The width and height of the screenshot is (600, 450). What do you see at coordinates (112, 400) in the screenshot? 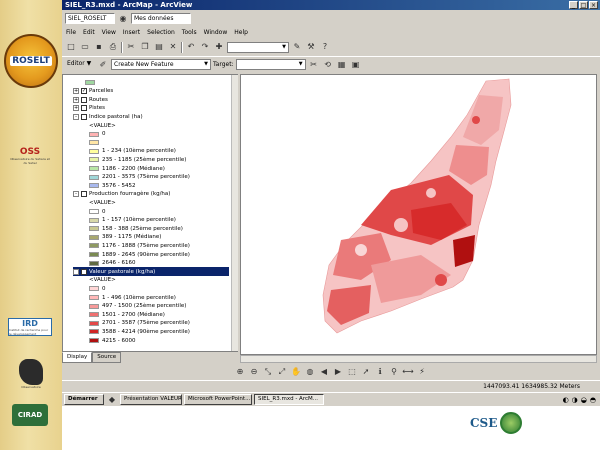
I see `quicklaunch-icon: ◆` at bounding box center [112, 400].